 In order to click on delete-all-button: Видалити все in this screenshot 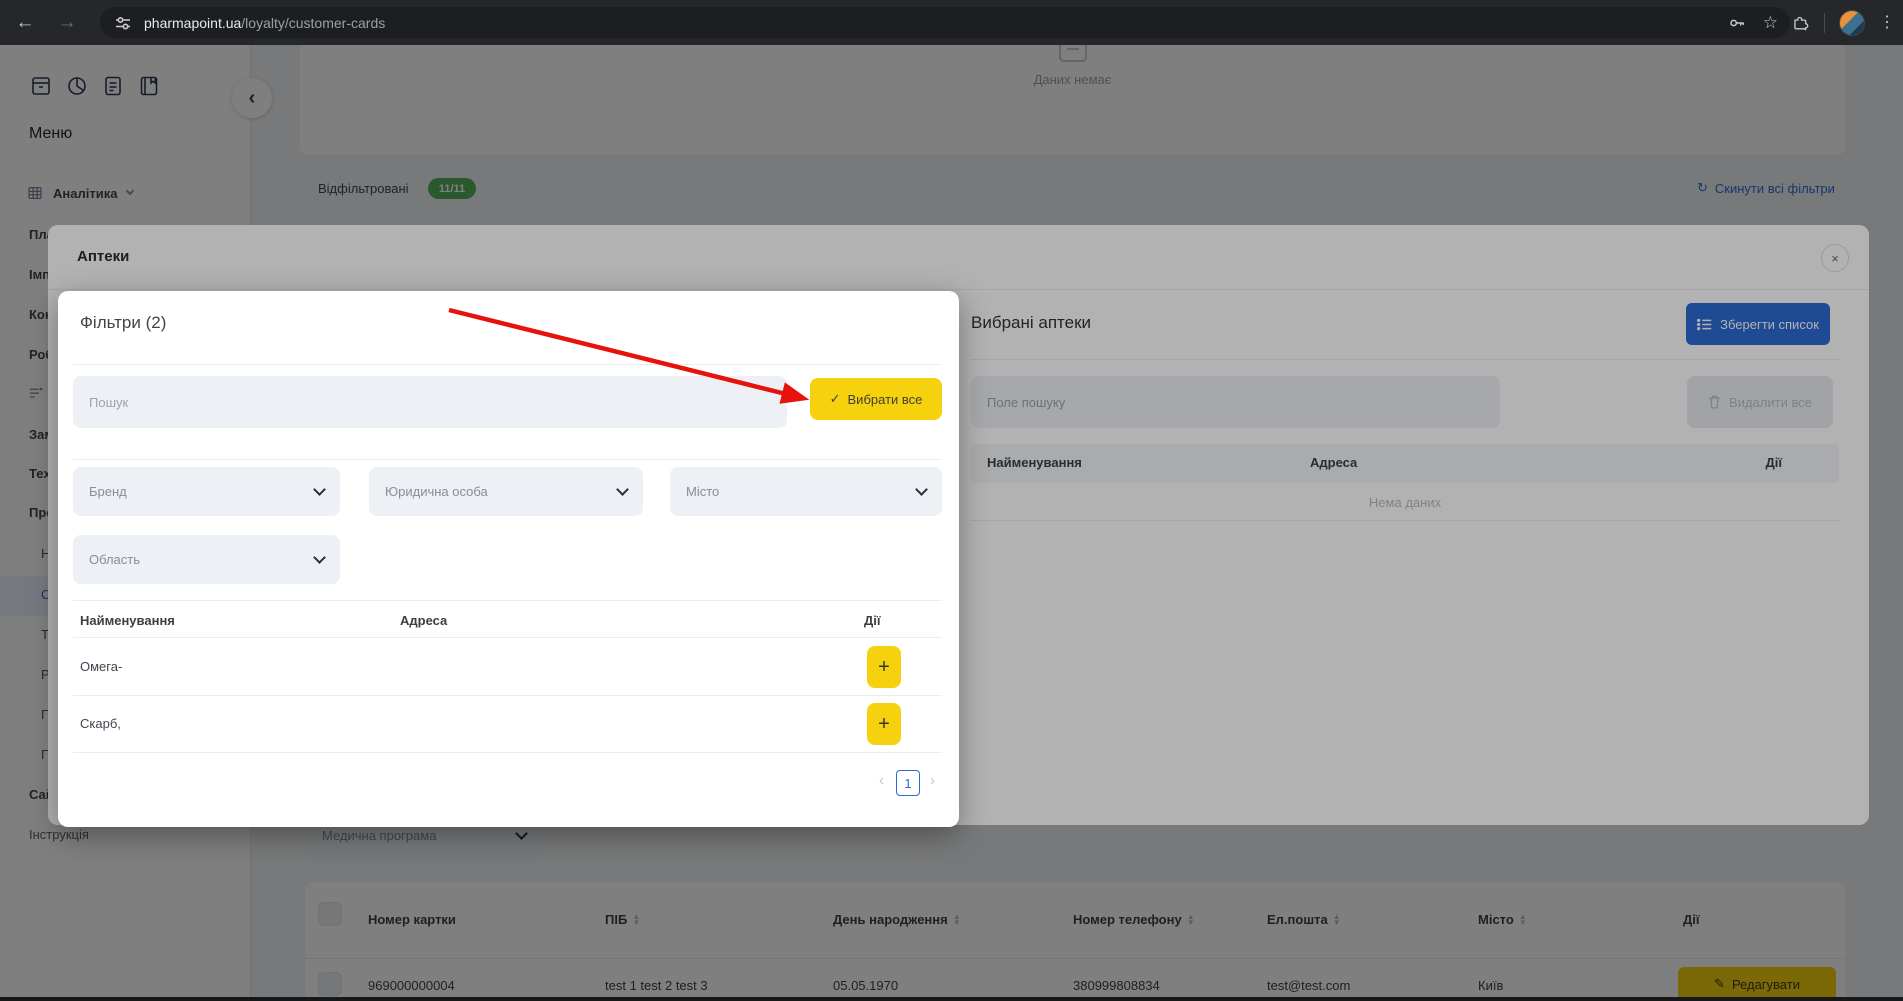, I will do `click(1760, 402)`.